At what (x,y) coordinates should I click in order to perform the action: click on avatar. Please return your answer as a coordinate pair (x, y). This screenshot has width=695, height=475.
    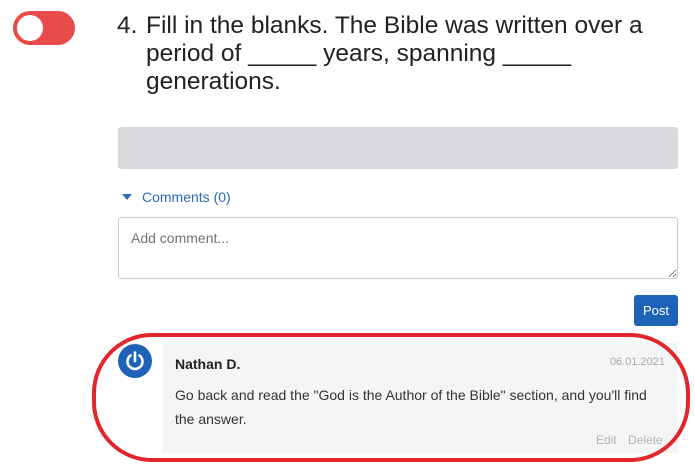
    Looking at the image, I should click on (135, 361).